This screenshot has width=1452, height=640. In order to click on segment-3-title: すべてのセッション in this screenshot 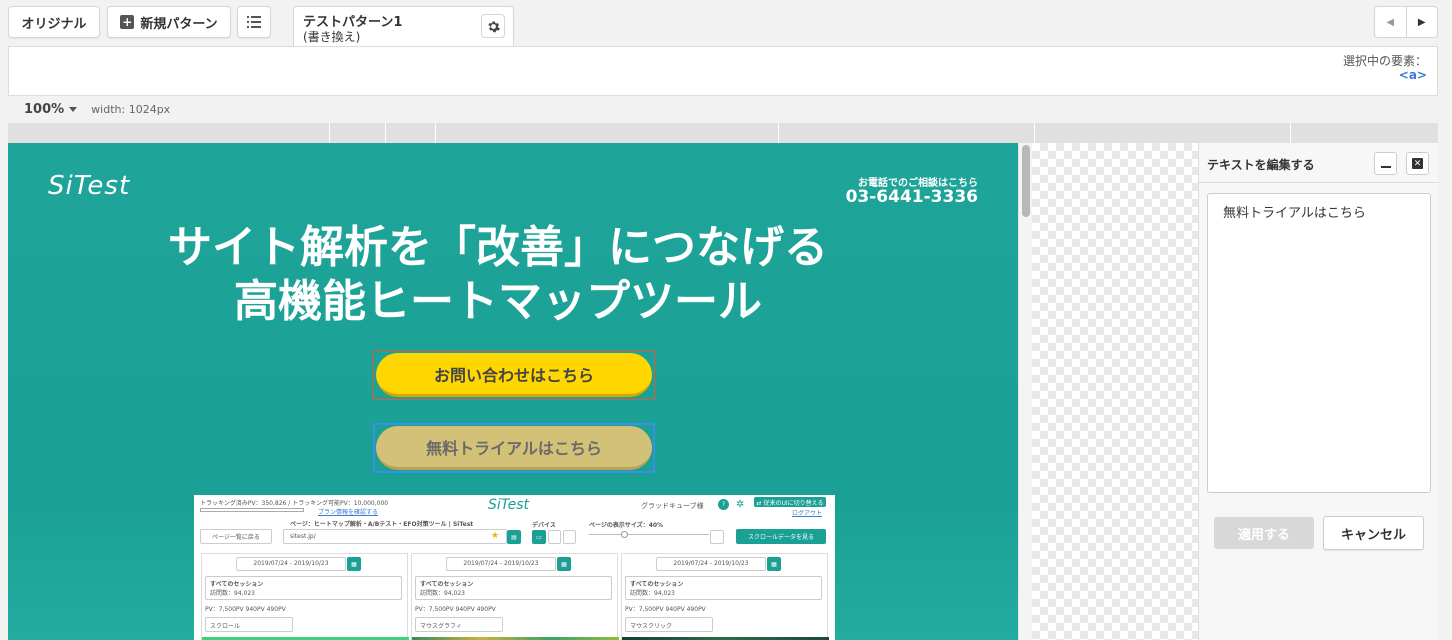, I will do `click(657, 584)`.